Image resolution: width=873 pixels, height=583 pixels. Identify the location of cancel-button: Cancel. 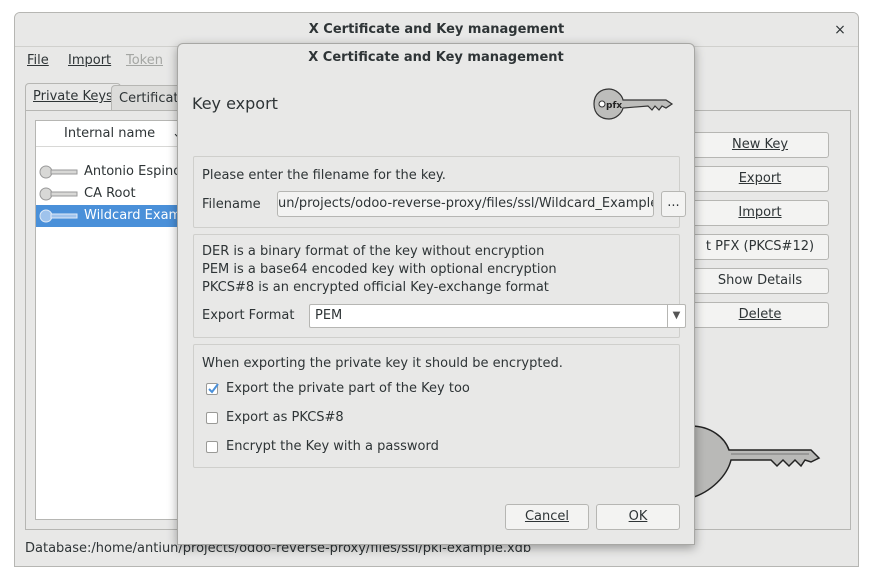
(547, 517).